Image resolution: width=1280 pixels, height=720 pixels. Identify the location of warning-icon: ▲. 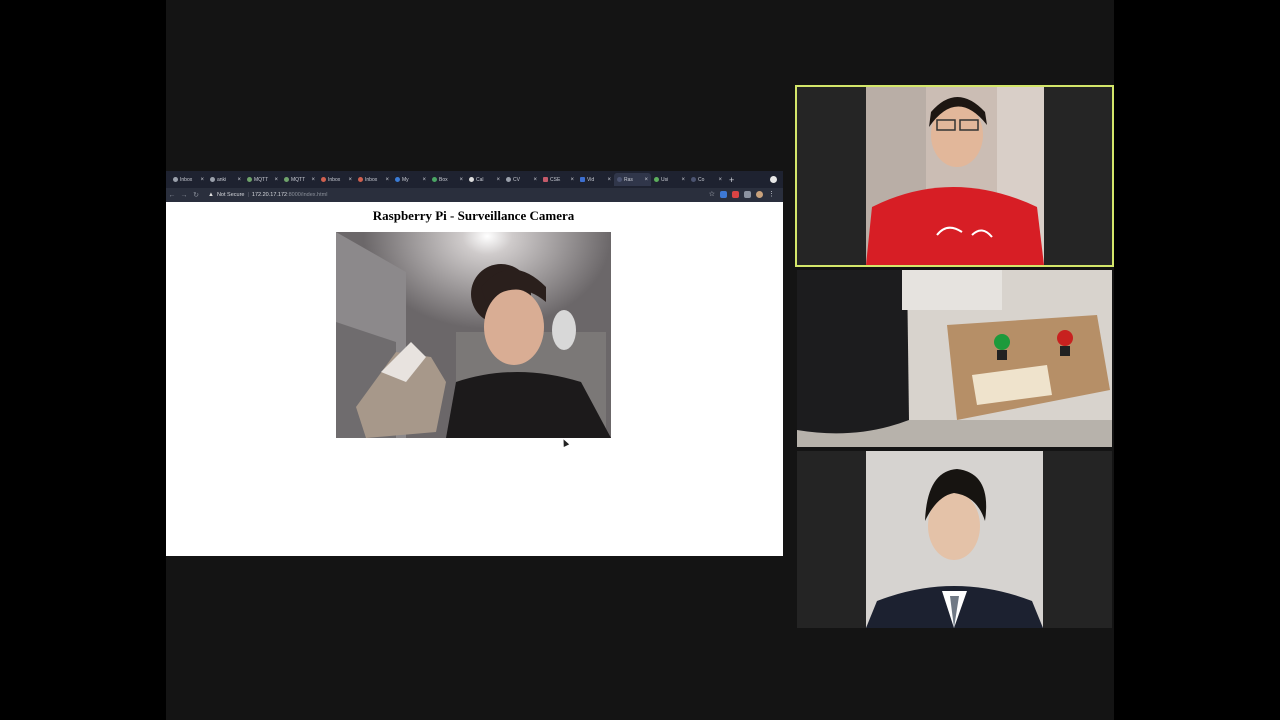
(211, 195).